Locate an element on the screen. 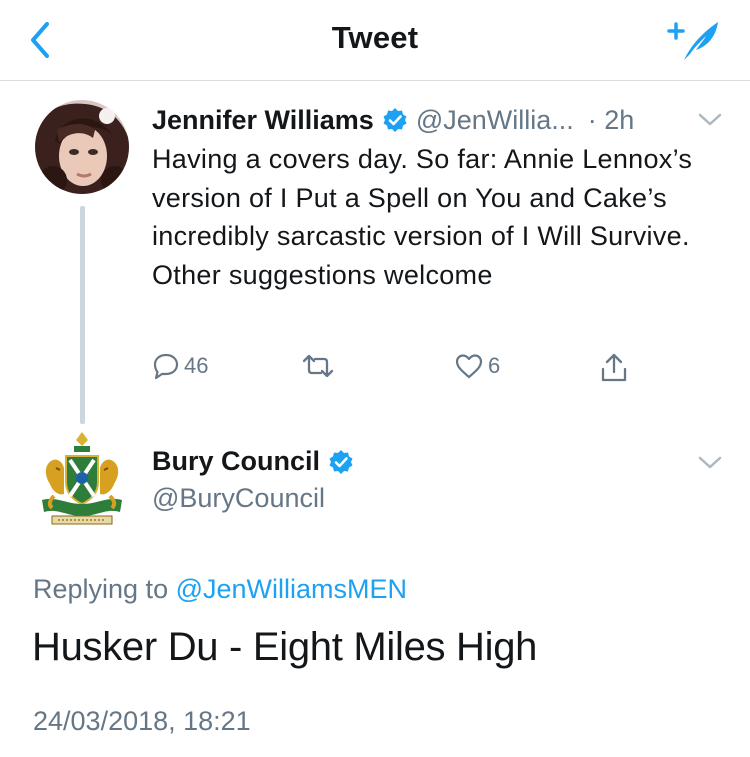 This screenshot has width=750, height=757. page-title: Tweet is located at coordinates (375, 37).